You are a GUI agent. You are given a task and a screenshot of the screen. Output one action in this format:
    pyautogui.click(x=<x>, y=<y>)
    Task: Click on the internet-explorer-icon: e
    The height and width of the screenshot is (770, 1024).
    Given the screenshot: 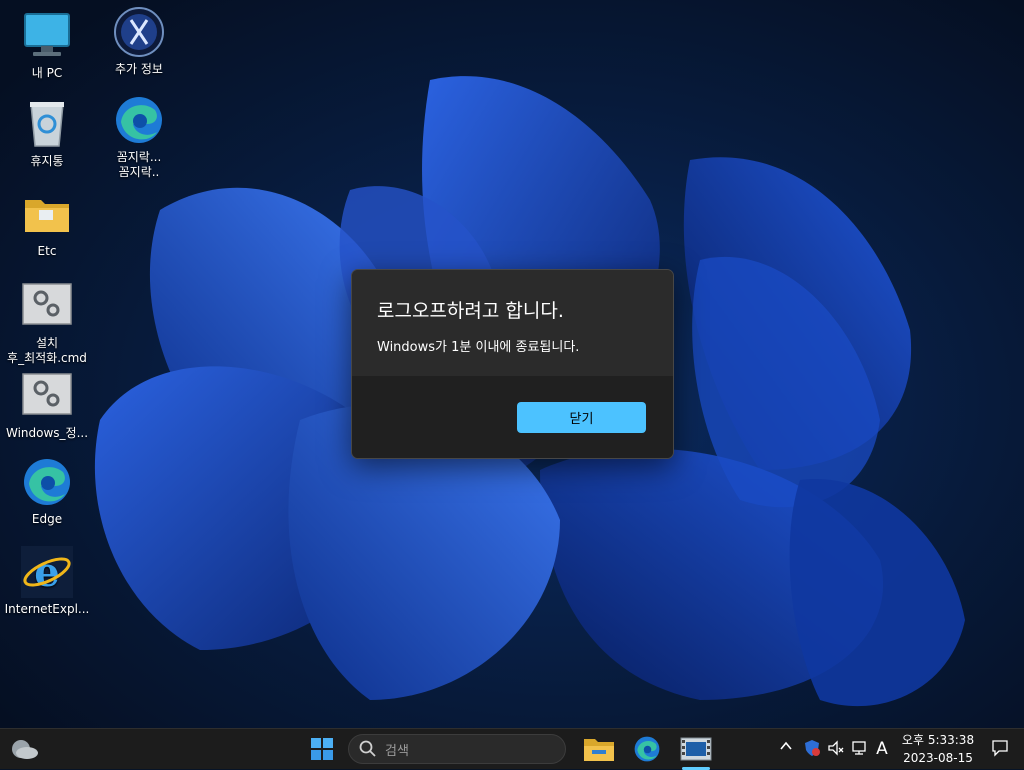 What is the action you would take?
    pyautogui.click(x=47, y=572)
    